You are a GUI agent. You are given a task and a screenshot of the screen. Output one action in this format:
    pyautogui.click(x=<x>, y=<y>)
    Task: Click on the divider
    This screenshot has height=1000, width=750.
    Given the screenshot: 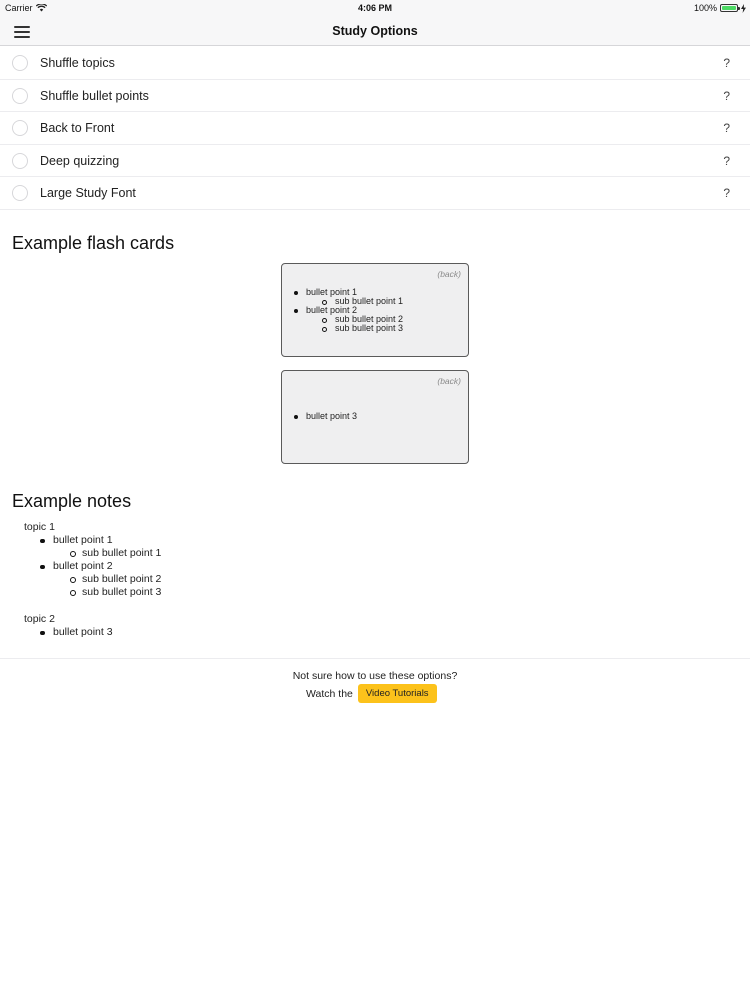 What is the action you would take?
    pyautogui.click(x=375, y=658)
    